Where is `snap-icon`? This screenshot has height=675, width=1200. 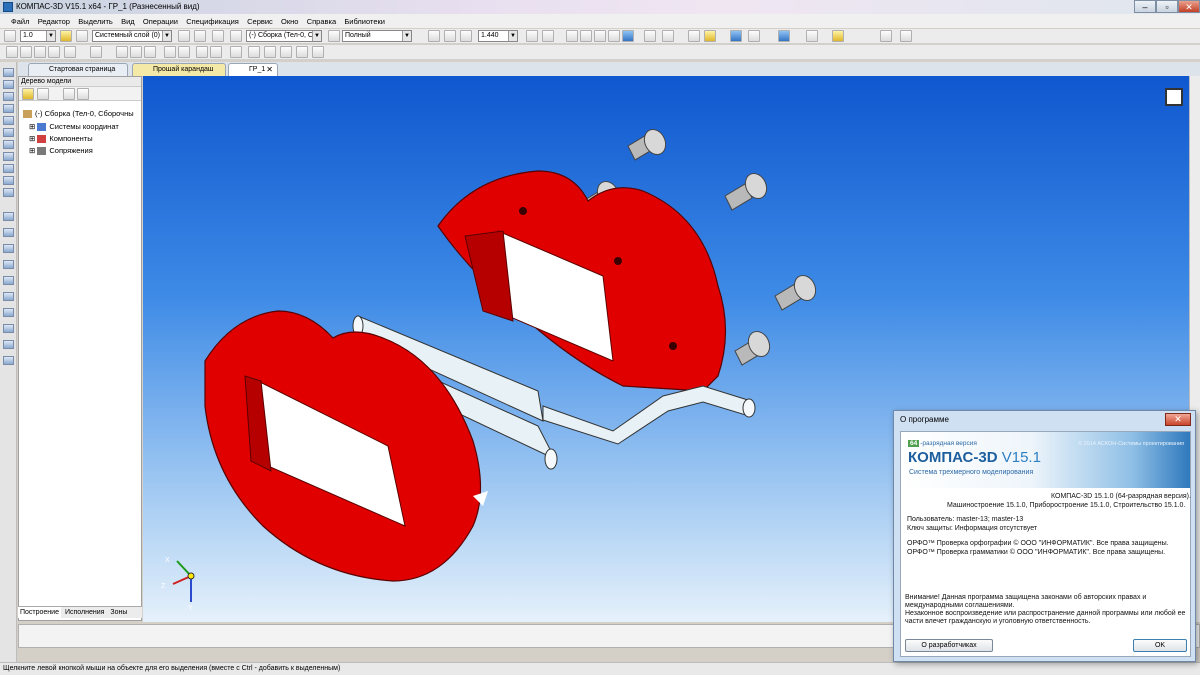 snap-icon is located at coordinates (66, 36).